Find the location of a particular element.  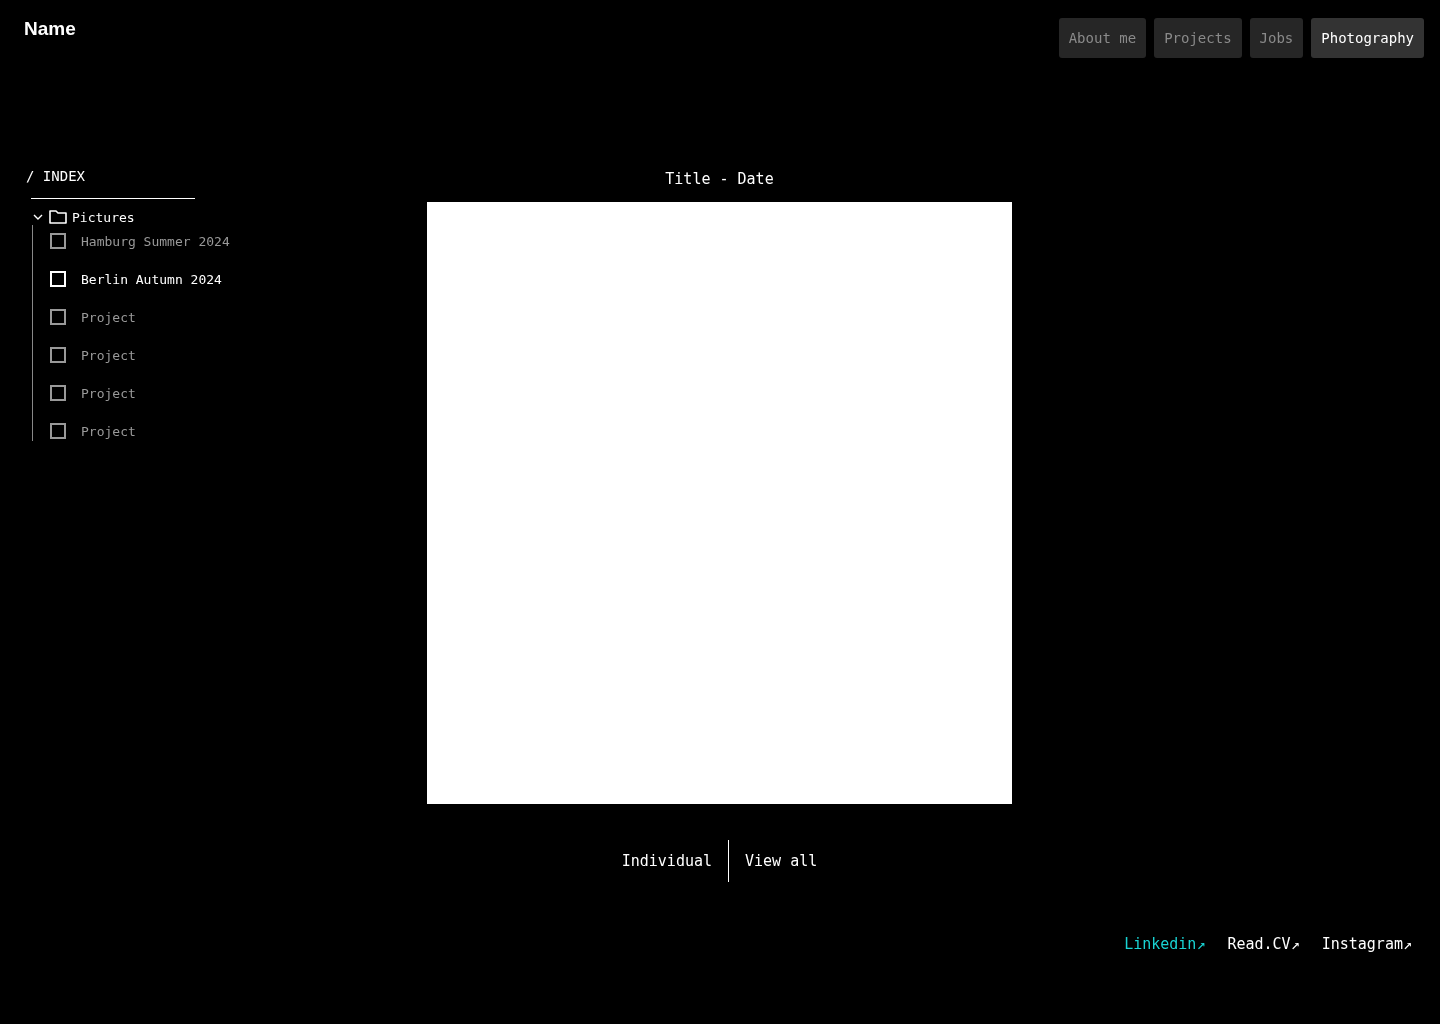

view-mode-link: View all is located at coordinates (781, 861).